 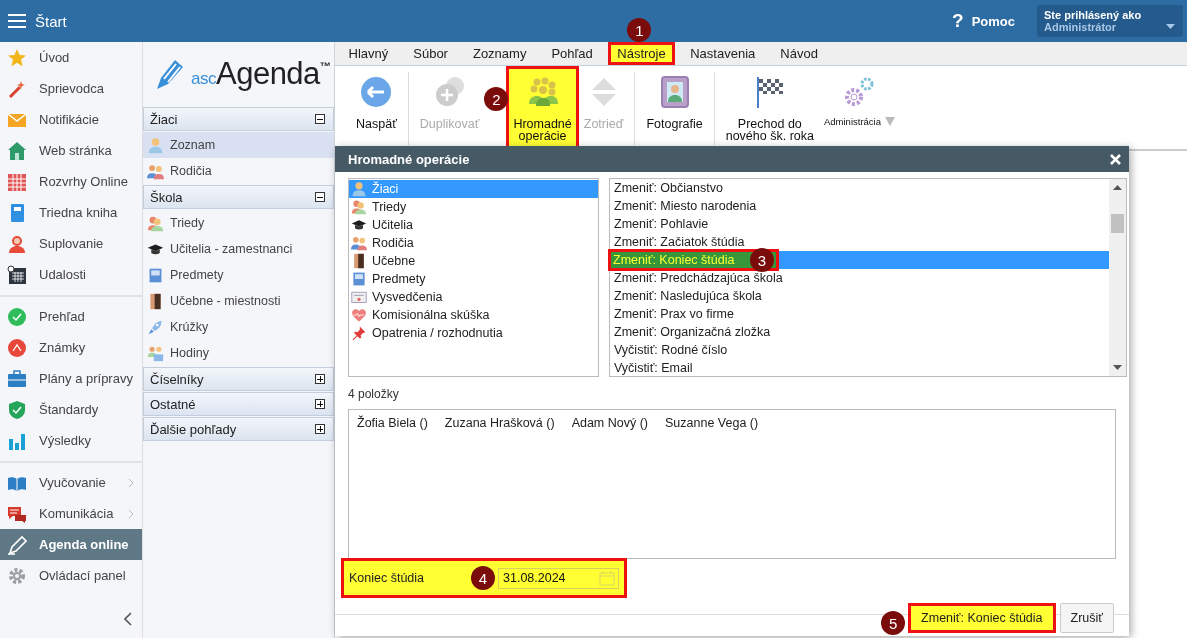 What do you see at coordinates (71, 544) in the screenshot?
I see `sidebar-item: Agenda online` at bounding box center [71, 544].